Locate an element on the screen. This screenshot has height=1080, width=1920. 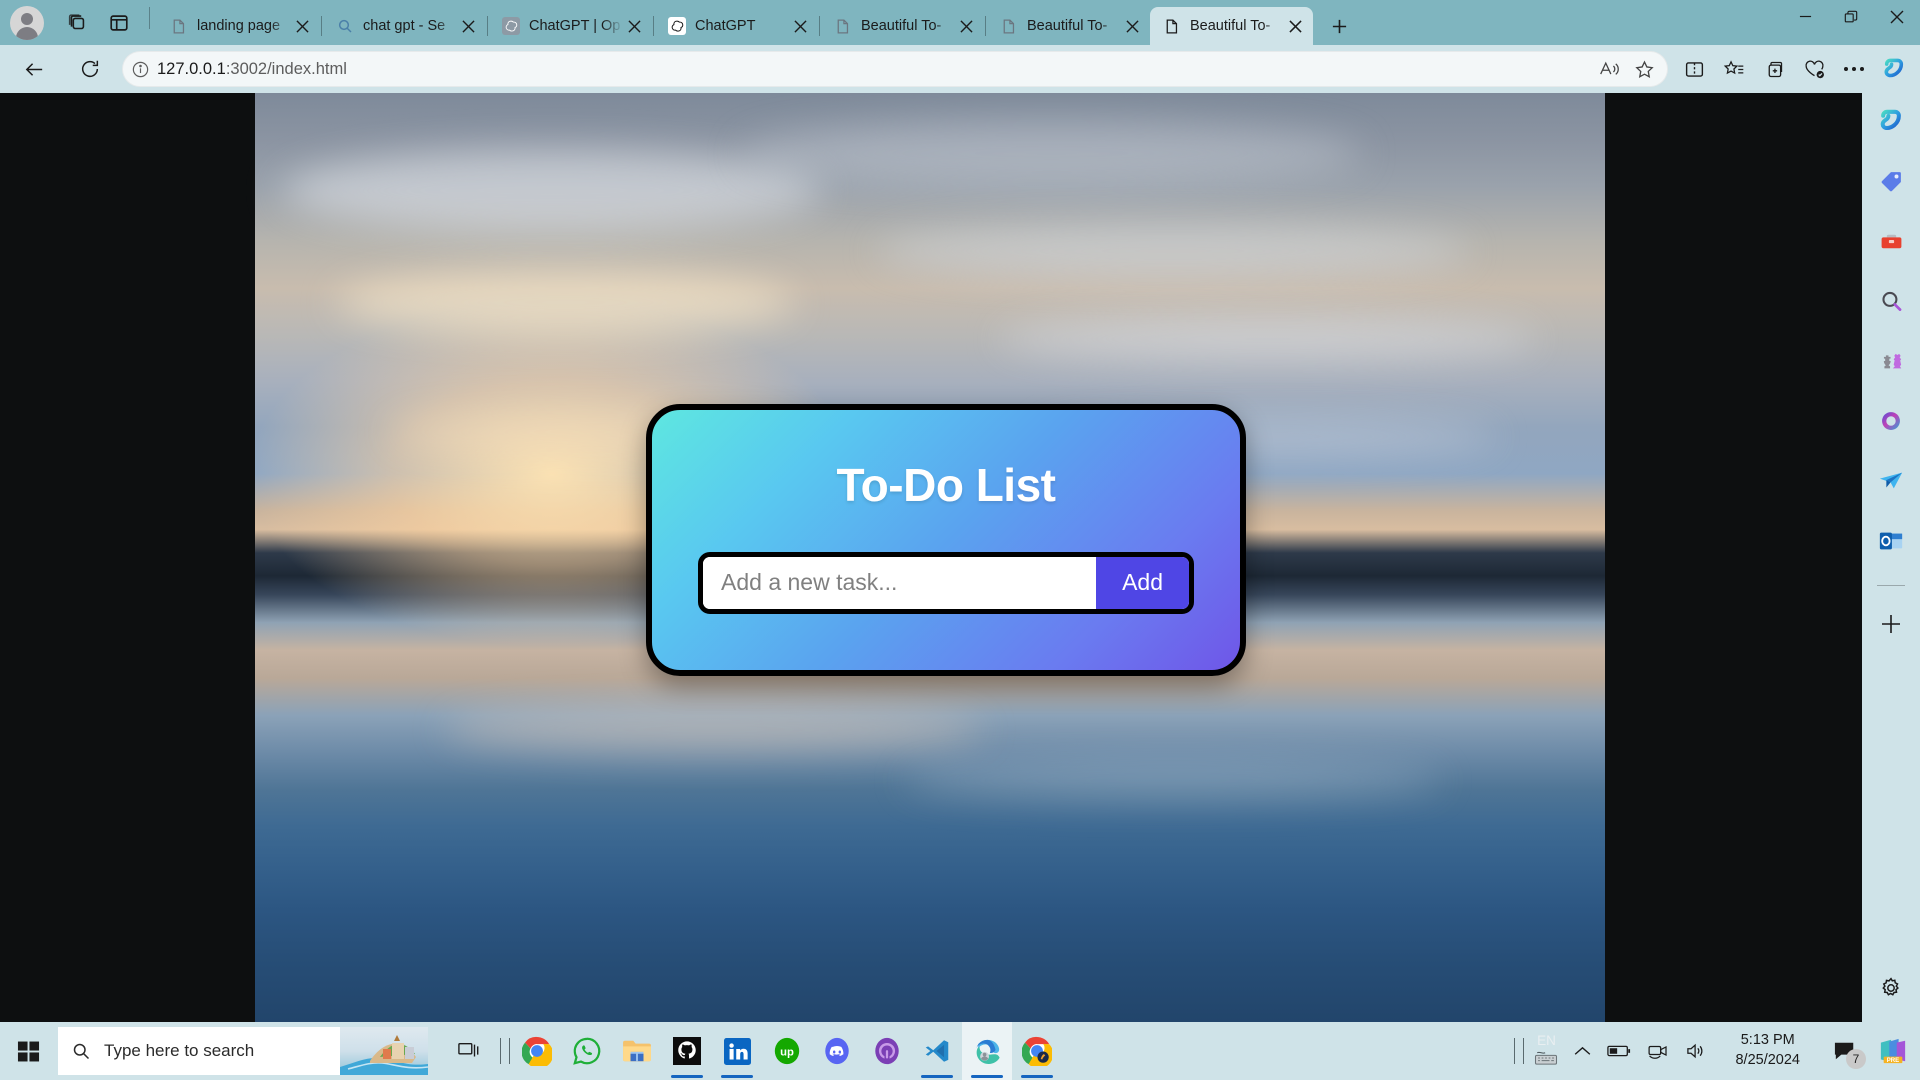
tab-beautiful-todo-3-active: Beautiful To- is located at coordinates (1231, 26).